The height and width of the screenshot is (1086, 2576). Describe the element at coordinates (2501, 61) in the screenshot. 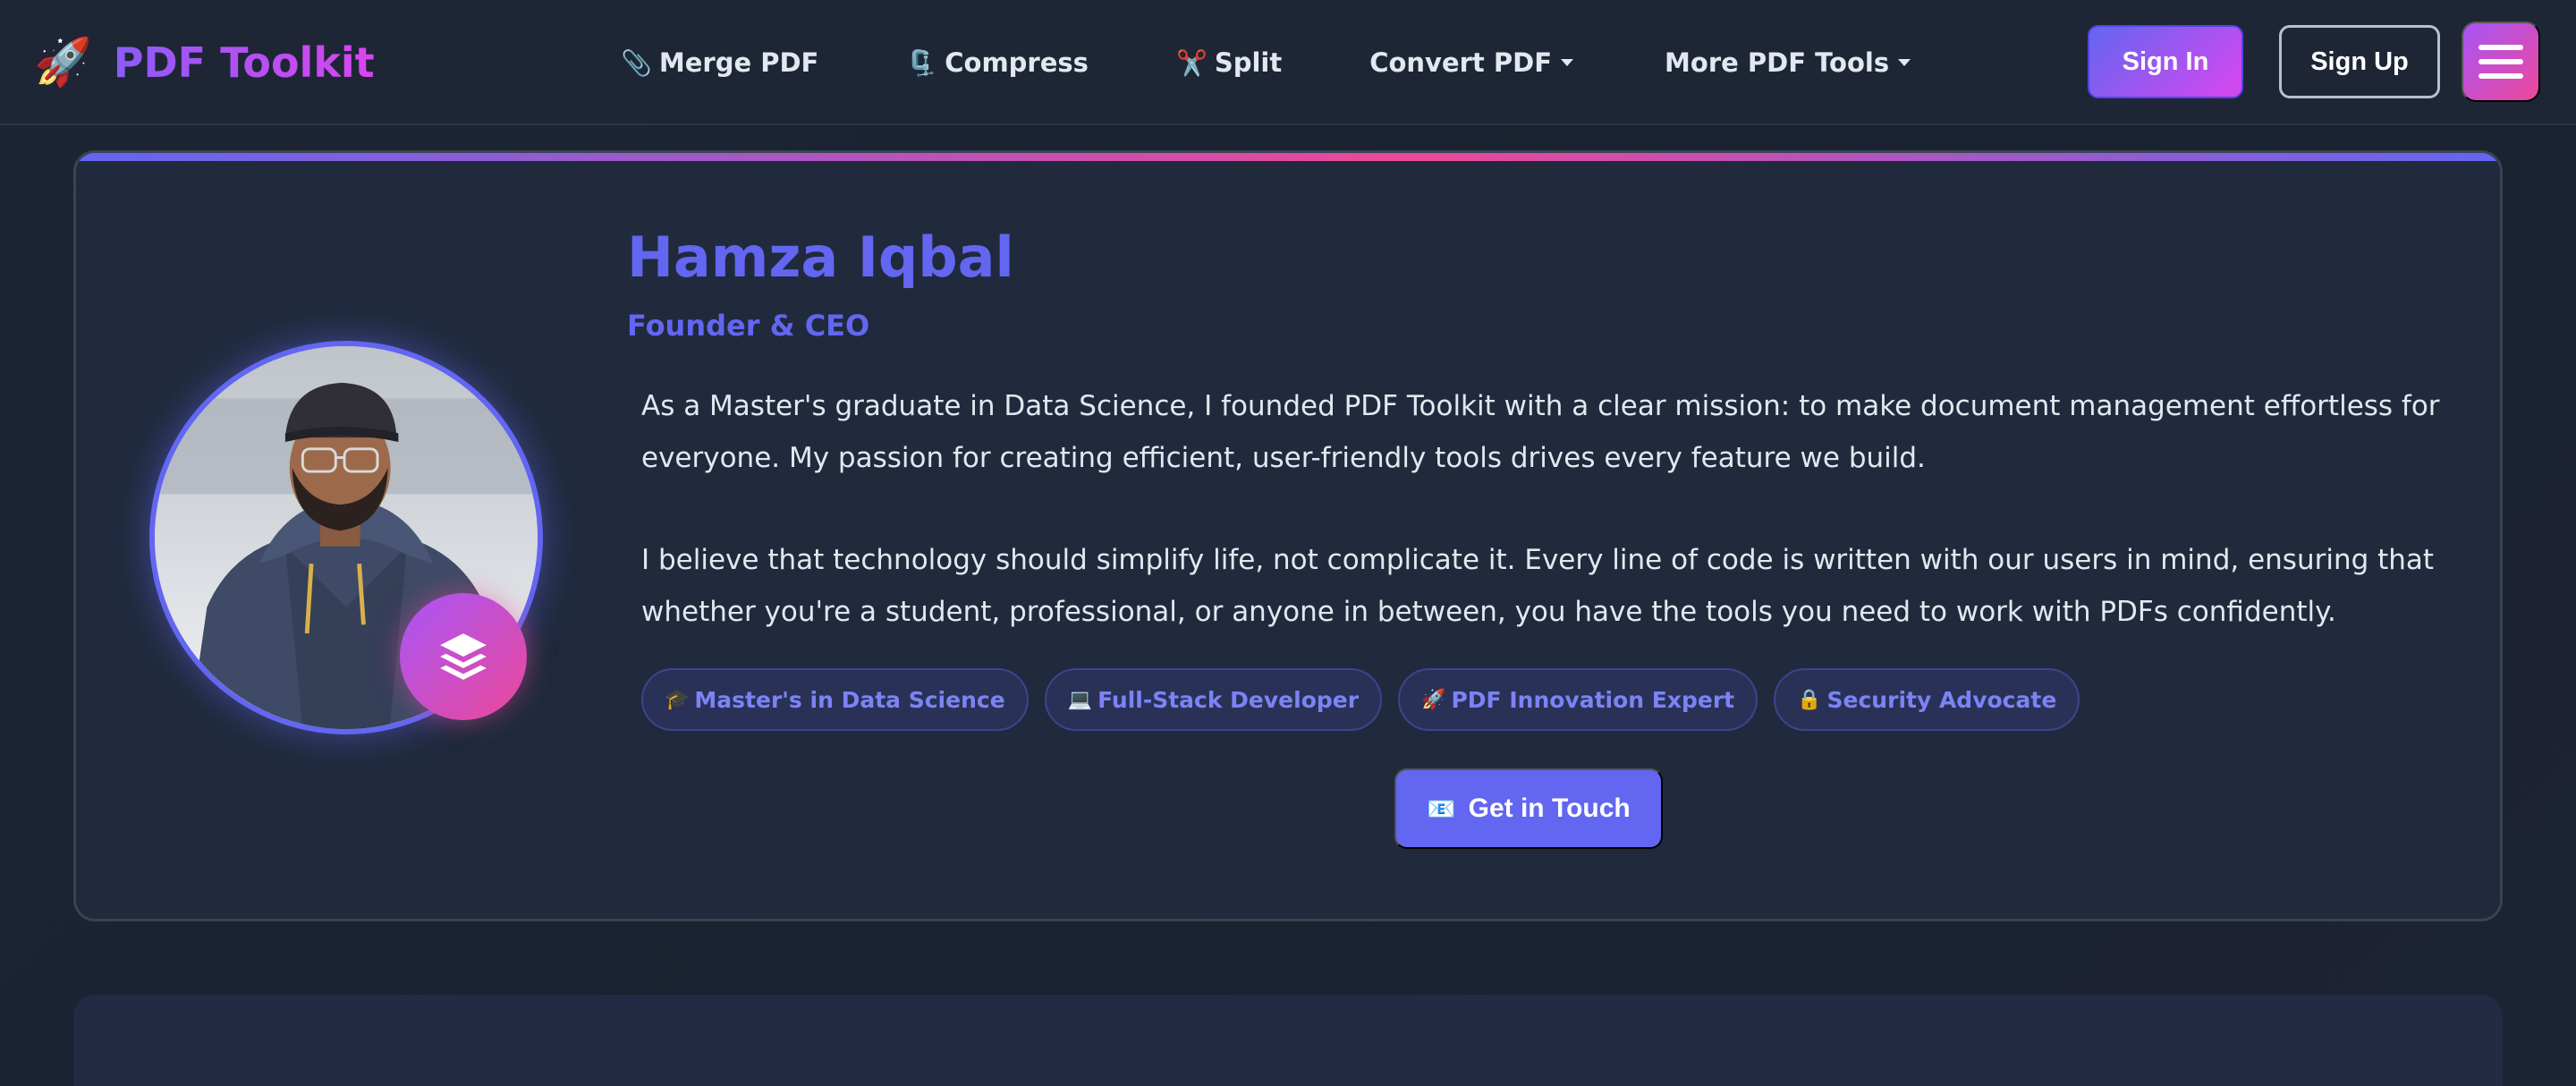

I see `hamburger-menu-button` at that location.